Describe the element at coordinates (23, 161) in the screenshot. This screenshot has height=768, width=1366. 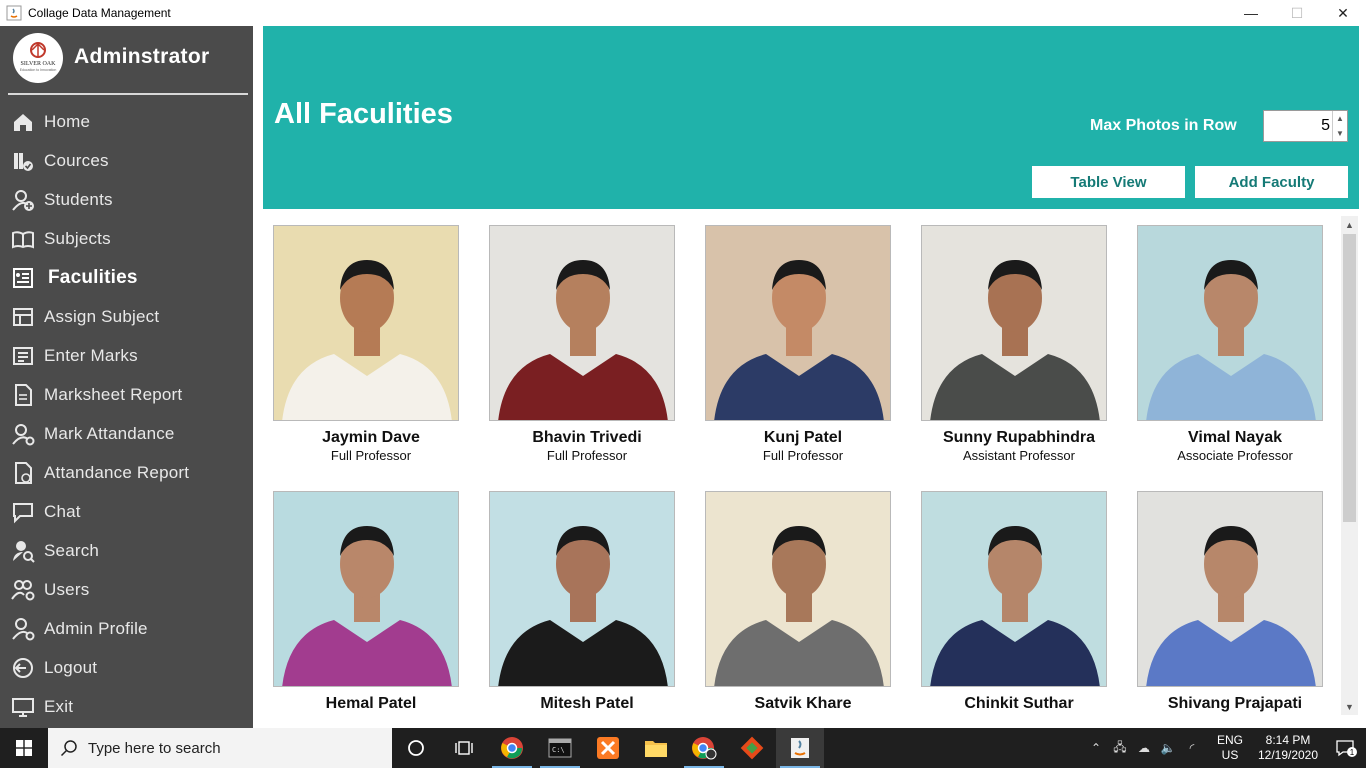
I see `books-icon` at that location.